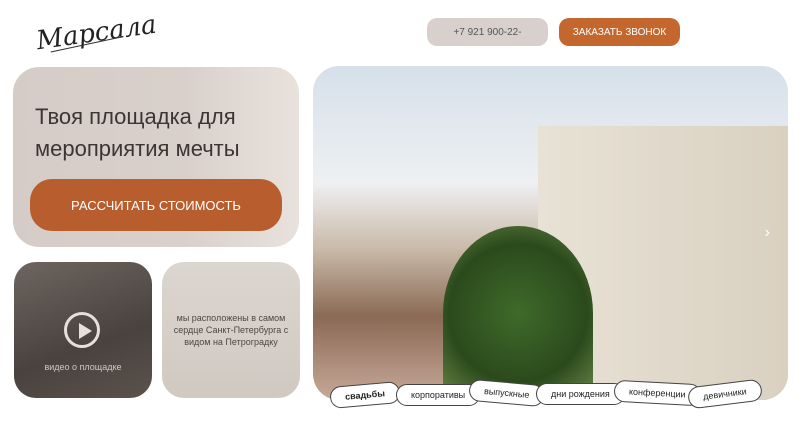  I want to click on play-icon, so click(82, 330).